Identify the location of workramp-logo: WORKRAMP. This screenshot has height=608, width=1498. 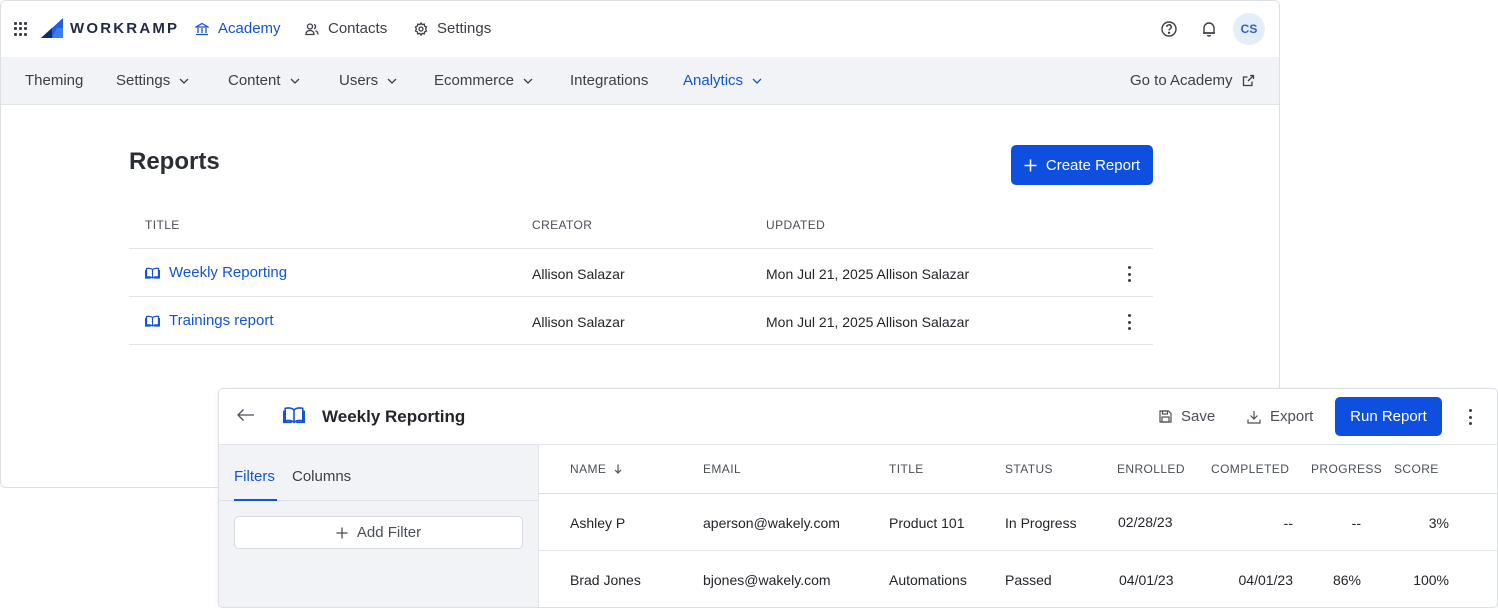
(110, 28).